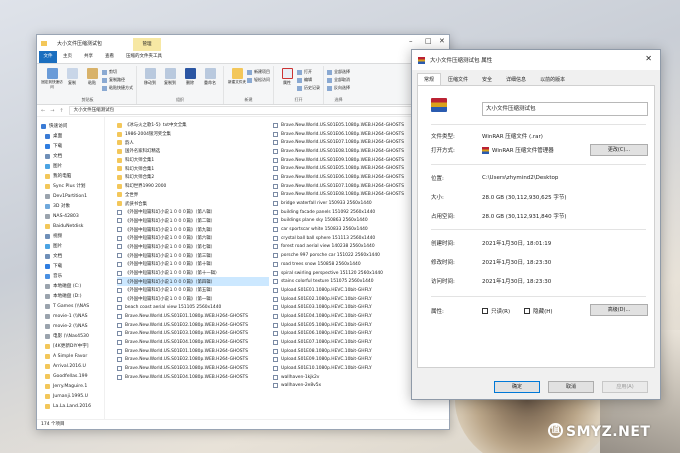 The image size is (680, 453). What do you see at coordinates (237, 81) in the screenshot?
I see `new-folder-button: 新建文件夹` at bounding box center [237, 81].